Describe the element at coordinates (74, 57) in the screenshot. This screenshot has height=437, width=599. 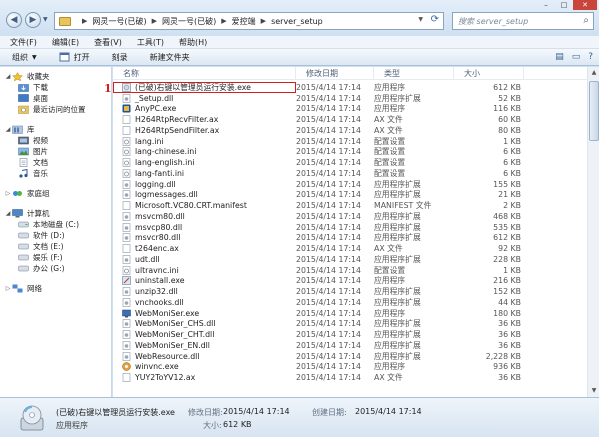
I see `open-button: 打开` at that location.